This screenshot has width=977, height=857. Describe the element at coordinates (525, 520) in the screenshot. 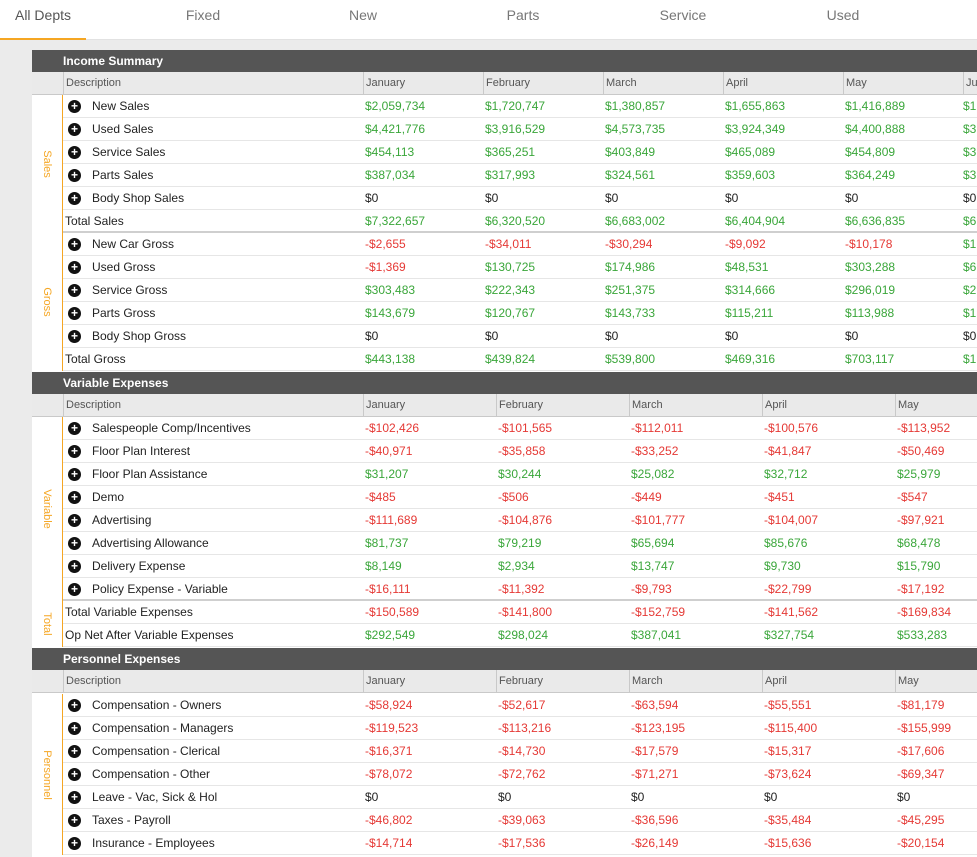

I see `value-cell-february: -$104,876` at that location.